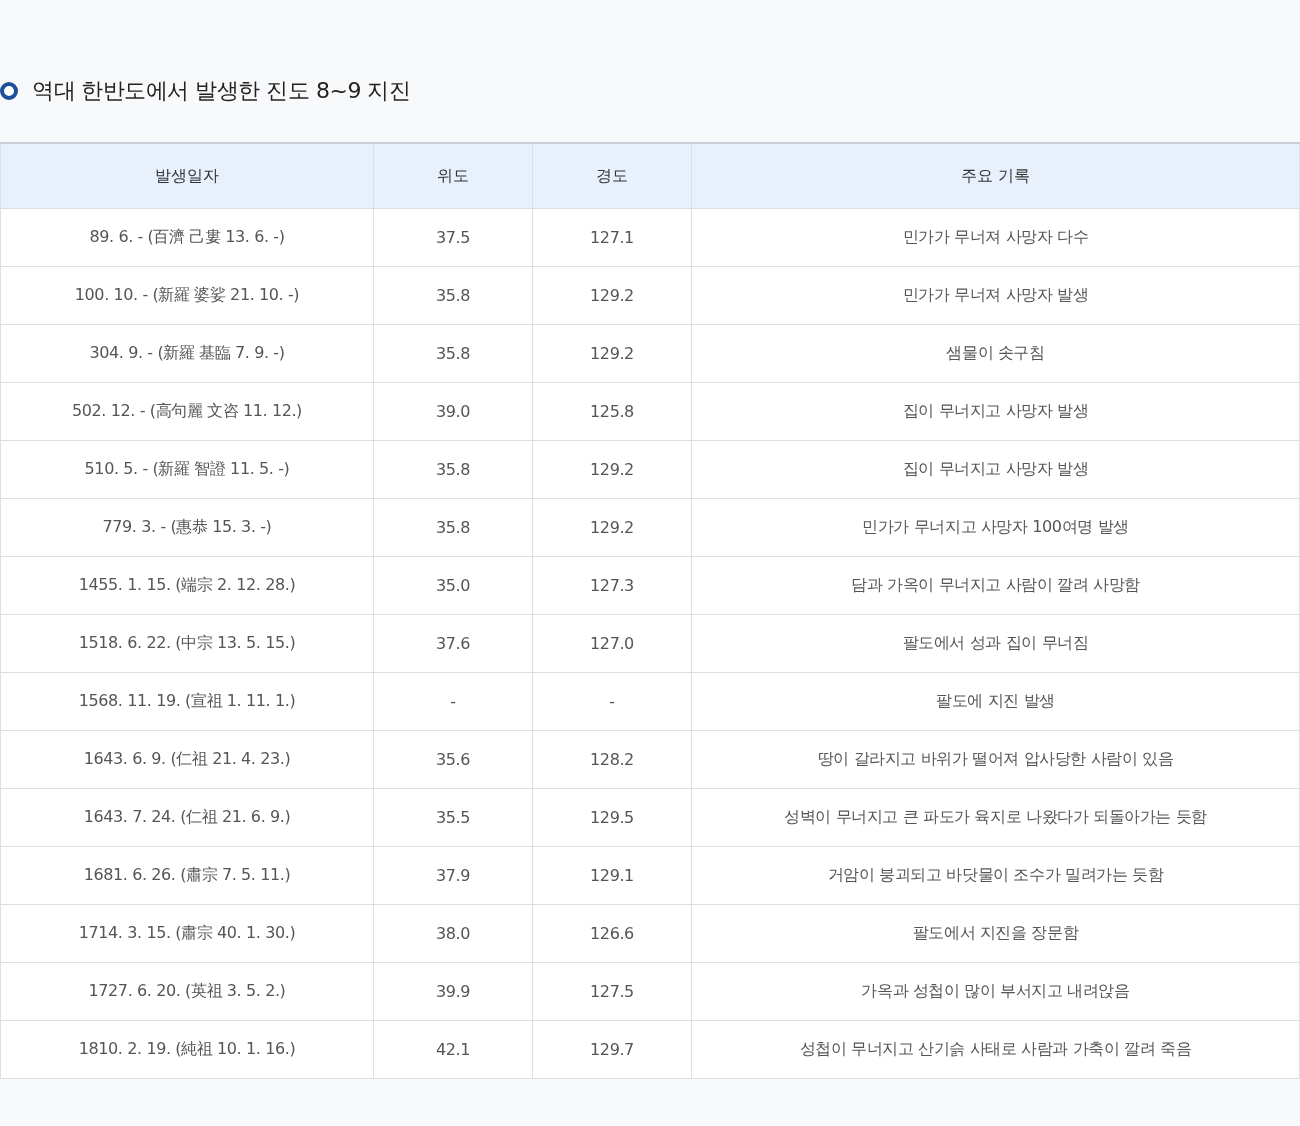 The height and width of the screenshot is (1126, 1300). I want to click on table-cell: 팔도에서 성과 집이 무너짐, so click(995, 643).